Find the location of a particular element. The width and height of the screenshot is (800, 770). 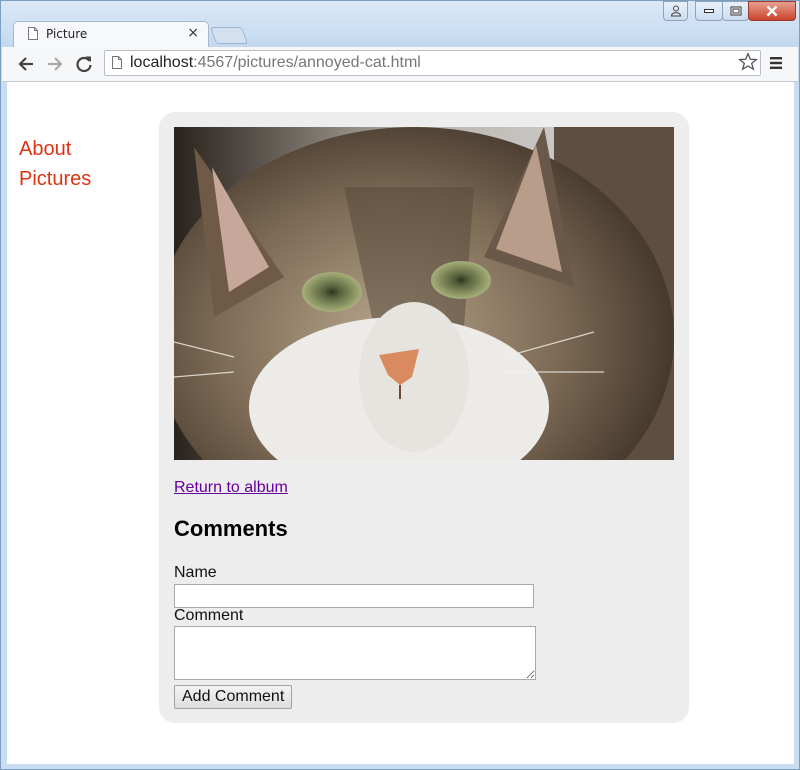

title-bar: Picture × is located at coordinates (400, 24).